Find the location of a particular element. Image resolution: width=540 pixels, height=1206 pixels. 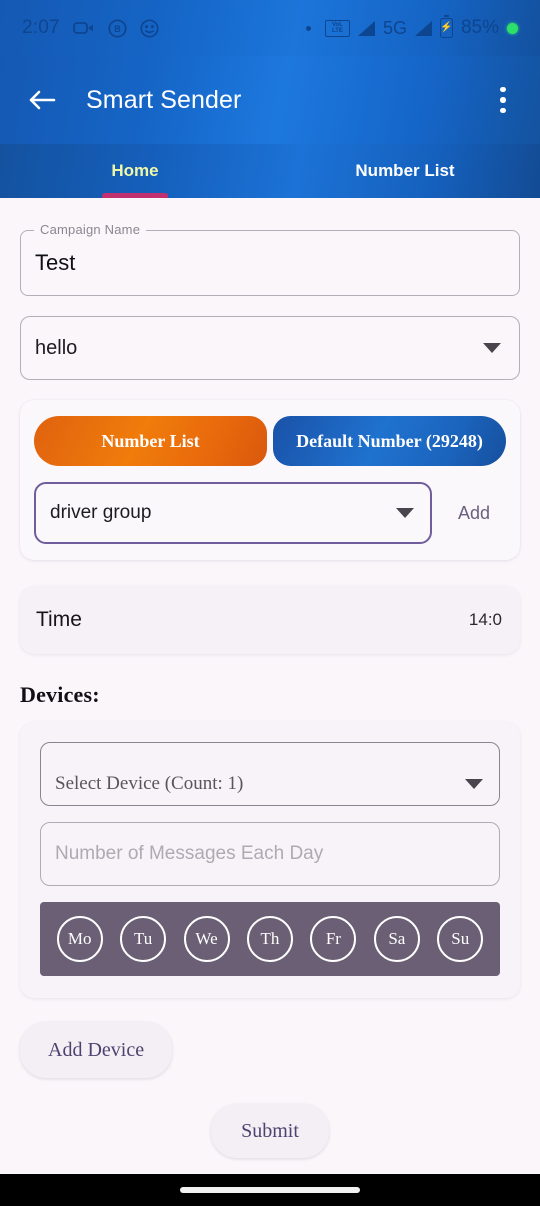

default-number-toggle-button: Default Number (29248) is located at coordinates (389, 441).